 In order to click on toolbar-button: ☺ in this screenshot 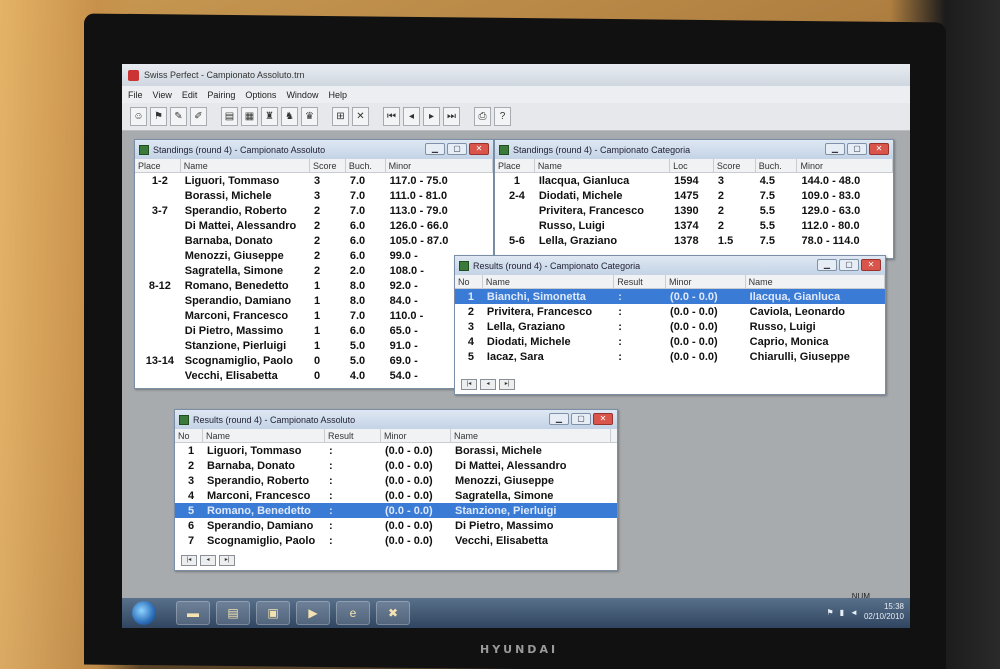, I will do `click(138, 116)`.